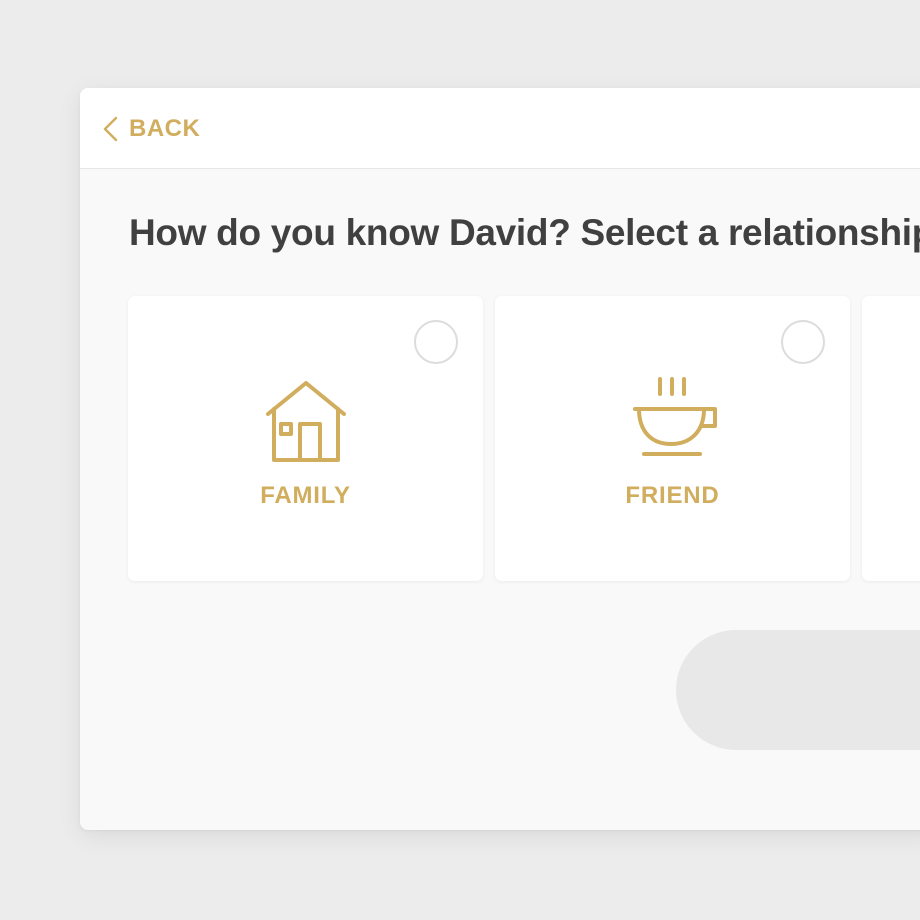 The height and width of the screenshot is (920, 920). I want to click on option-label: FRIEND, so click(672, 495).